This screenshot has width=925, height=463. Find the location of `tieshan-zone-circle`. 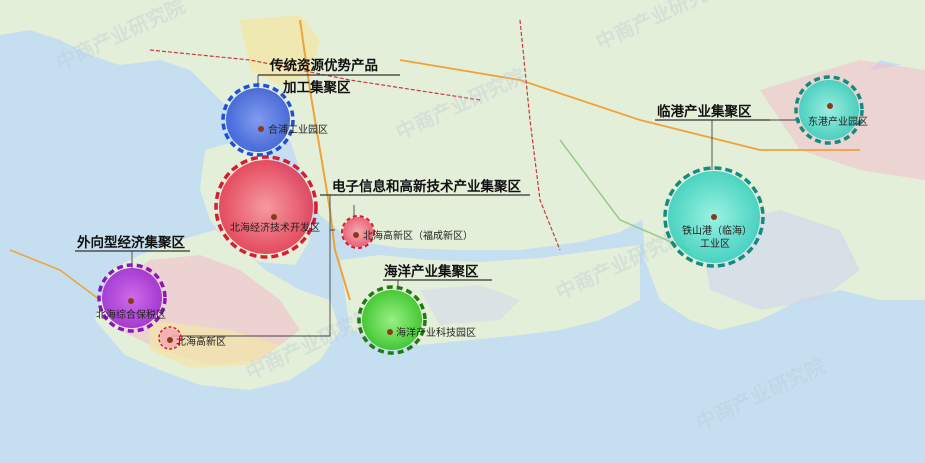

tieshan-zone-circle is located at coordinates (714, 217).